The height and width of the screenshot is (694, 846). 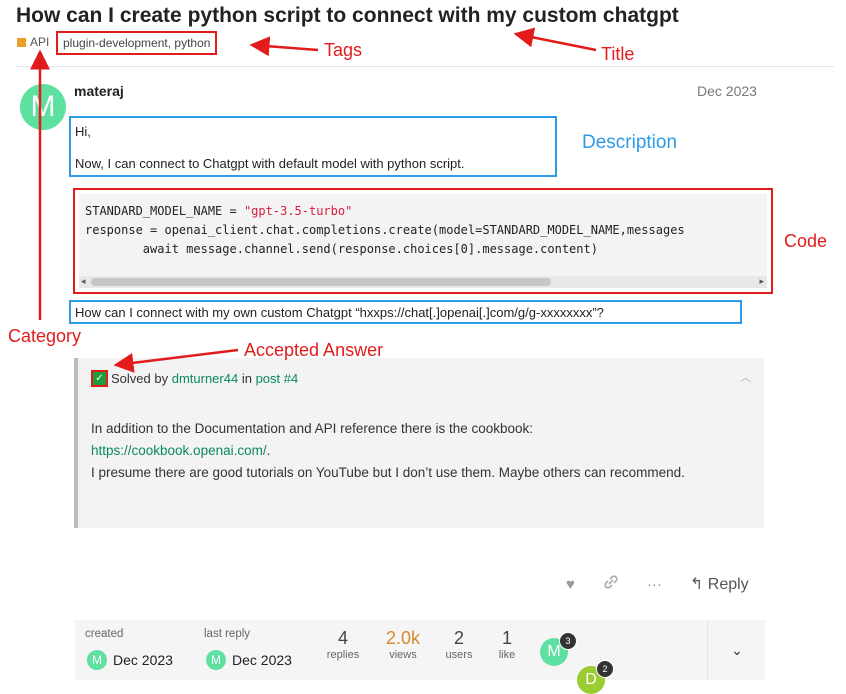 I want to click on likes-label: like, so click(x=507, y=655).